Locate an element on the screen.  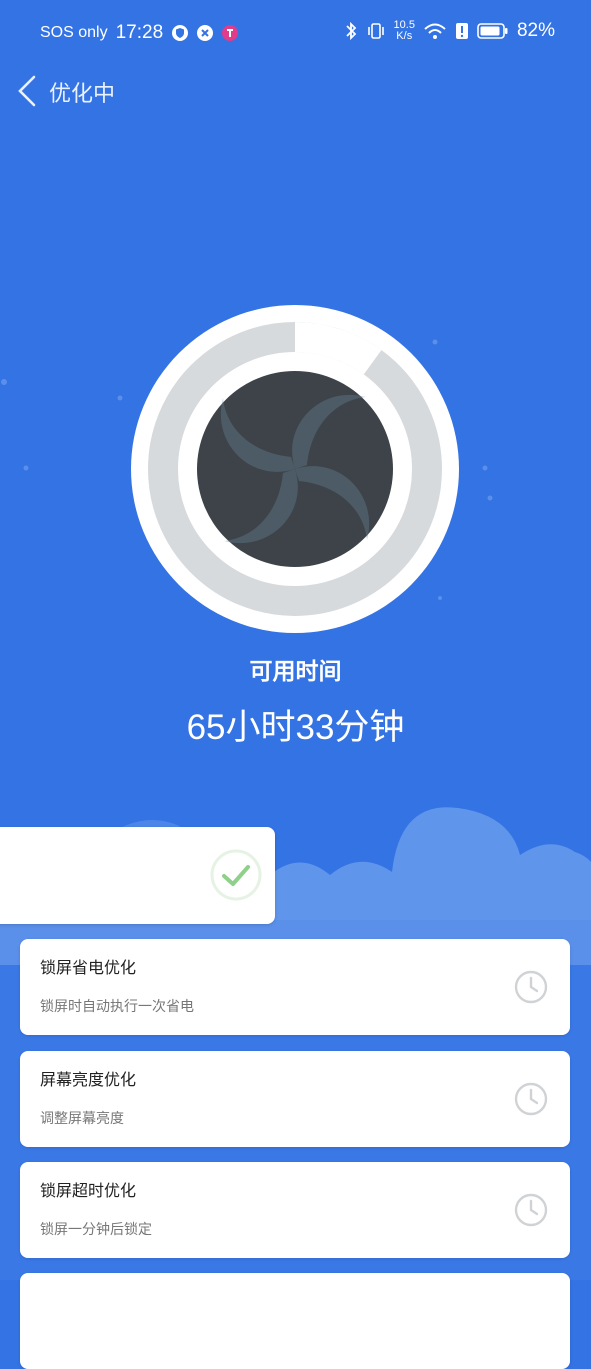
network-speed: 10.5 K/s is located at coordinates (404, 31).